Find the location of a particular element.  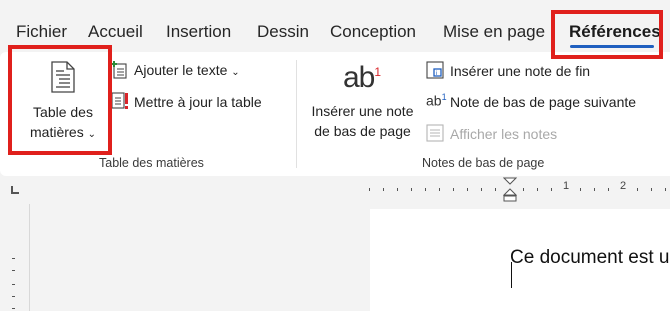

endnote-icon: i is located at coordinates (435, 70).